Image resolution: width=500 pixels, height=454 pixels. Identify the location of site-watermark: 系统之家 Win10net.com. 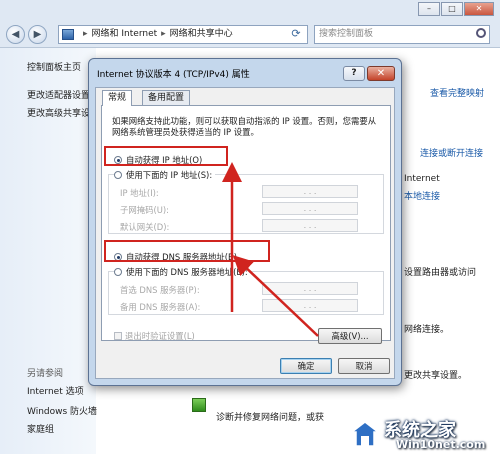
(425, 434).